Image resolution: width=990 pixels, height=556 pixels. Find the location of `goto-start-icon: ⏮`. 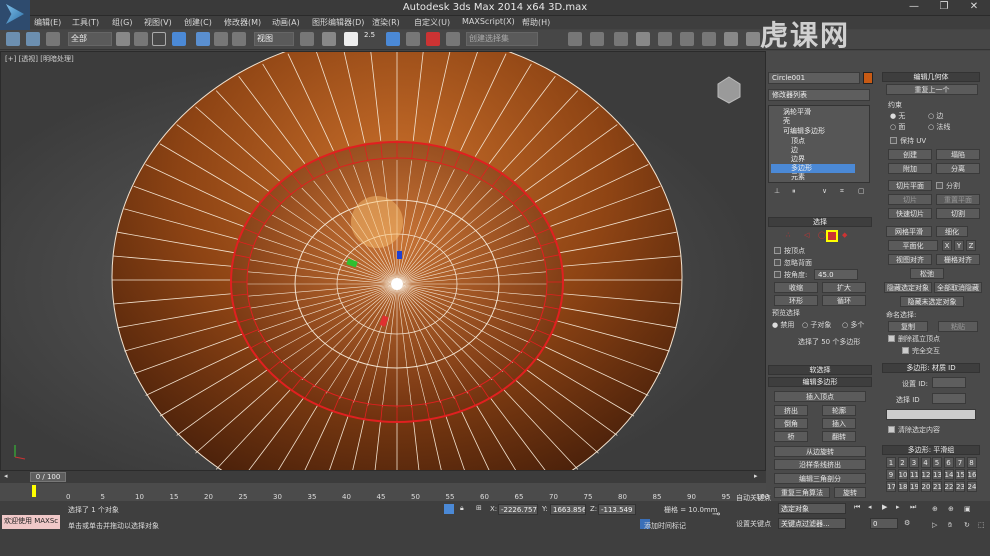

goto-start-icon: ⏮ is located at coordinates (857, 507).